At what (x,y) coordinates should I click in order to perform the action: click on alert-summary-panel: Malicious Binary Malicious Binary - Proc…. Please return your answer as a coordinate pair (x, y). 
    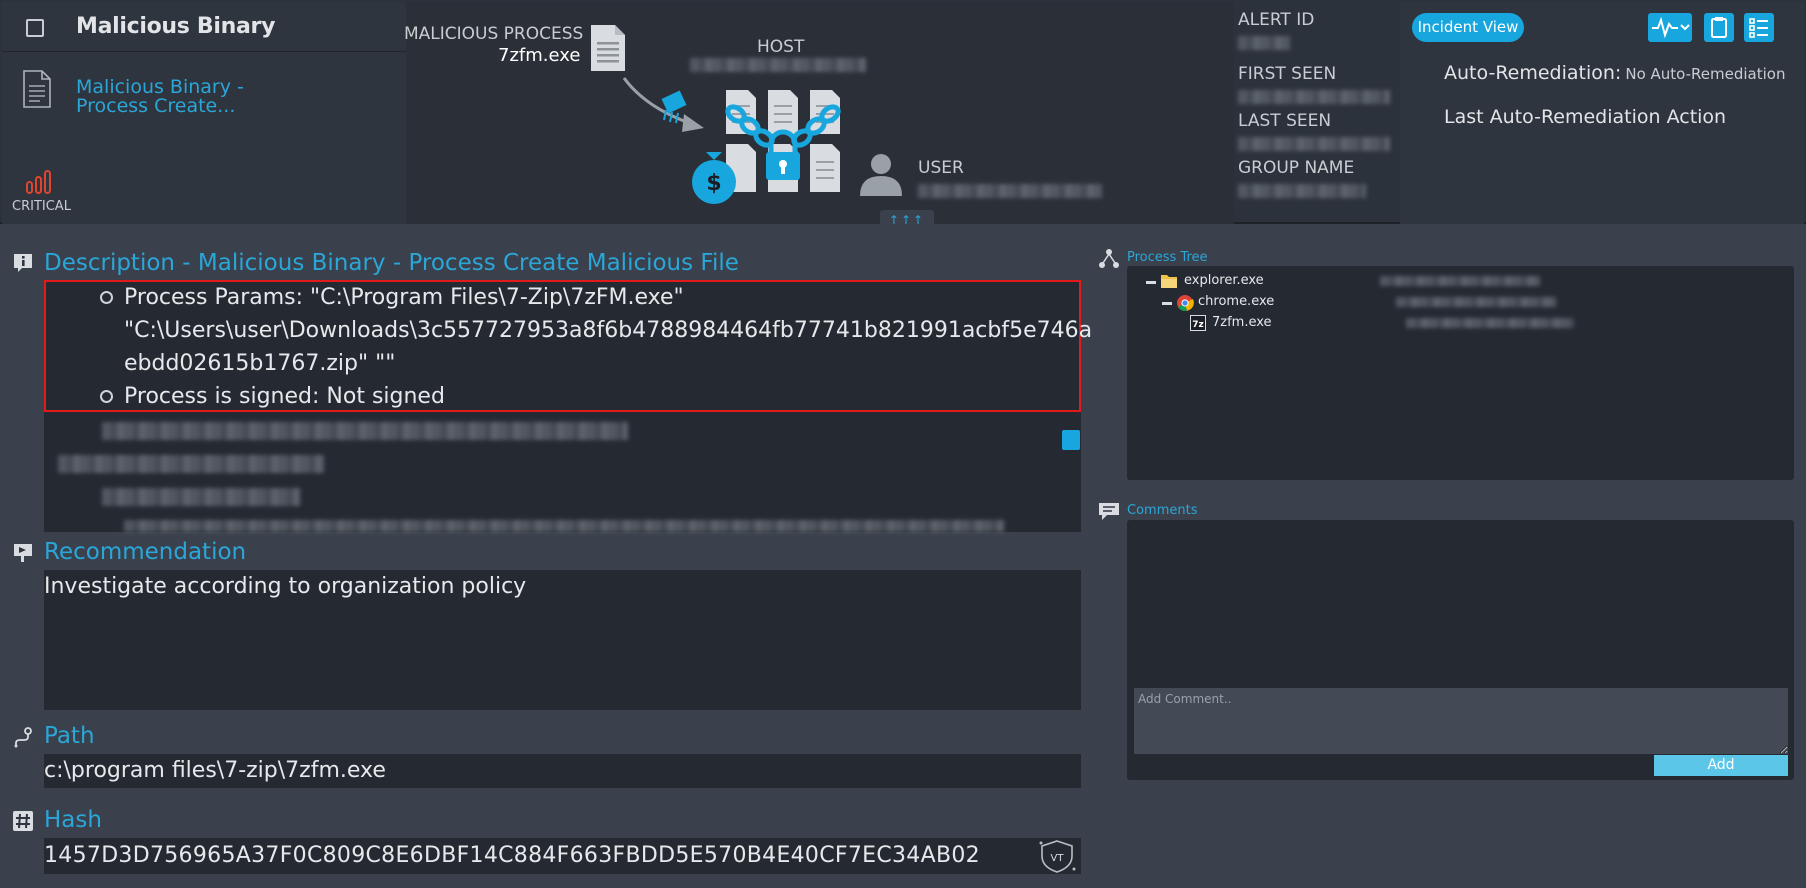
    Looking at the image, I should click on (204, 113).